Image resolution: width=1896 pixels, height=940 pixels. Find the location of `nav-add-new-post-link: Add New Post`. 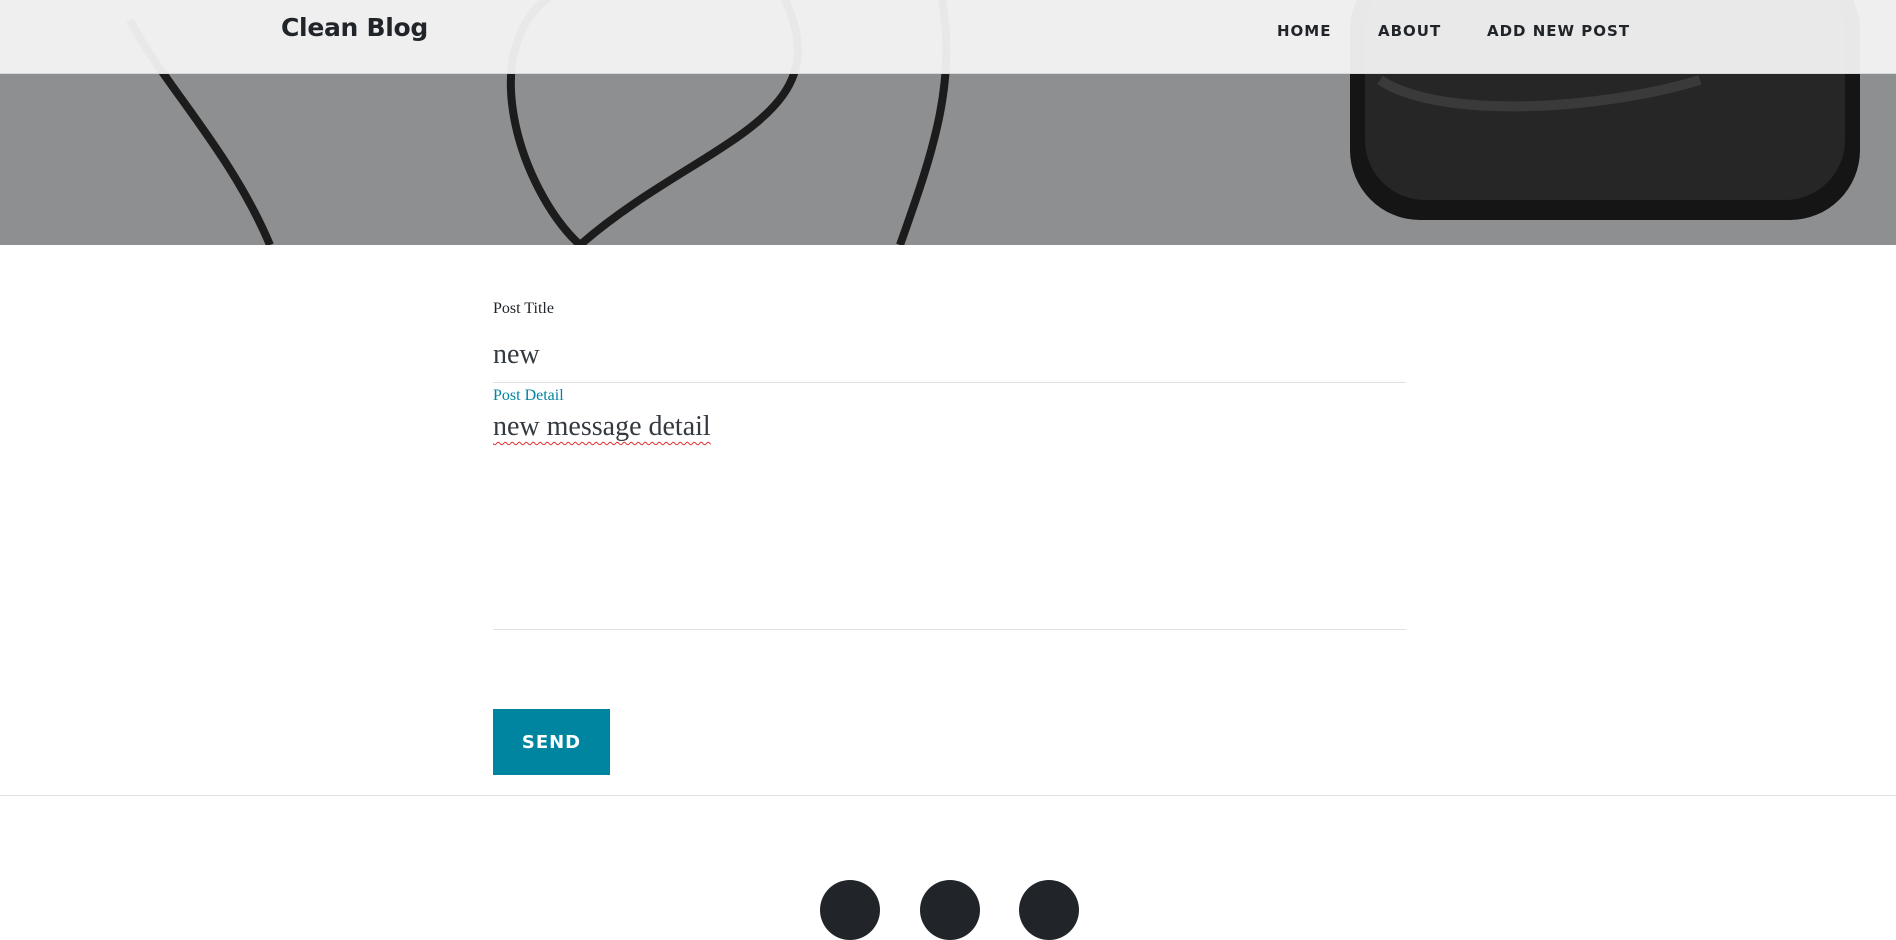

nav-add-new-post-link: Add New Post is located at coordinates (1558, 31).